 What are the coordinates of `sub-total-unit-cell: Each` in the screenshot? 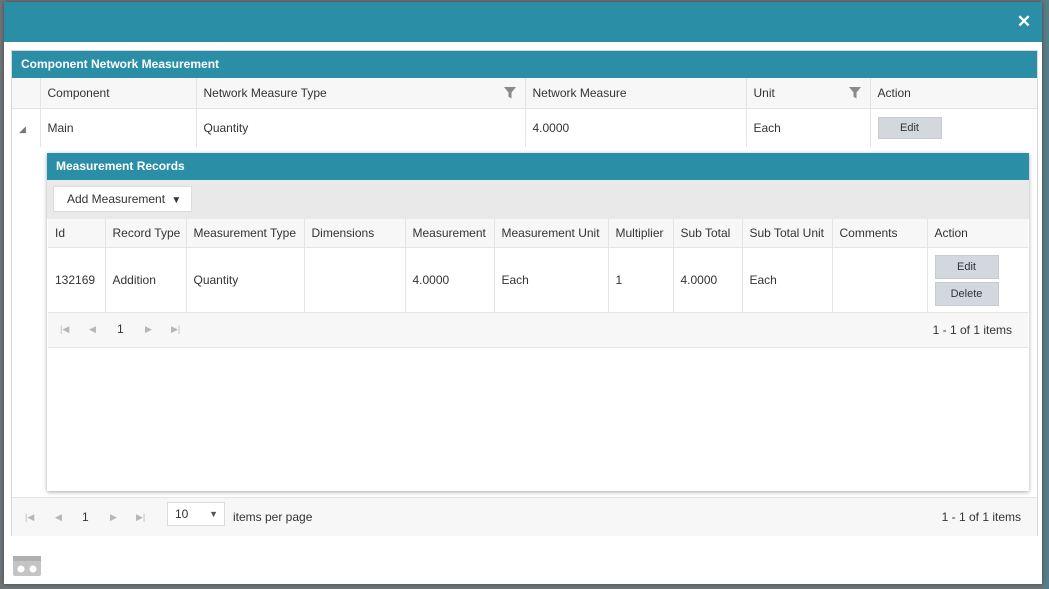 It's located at (786, 280).